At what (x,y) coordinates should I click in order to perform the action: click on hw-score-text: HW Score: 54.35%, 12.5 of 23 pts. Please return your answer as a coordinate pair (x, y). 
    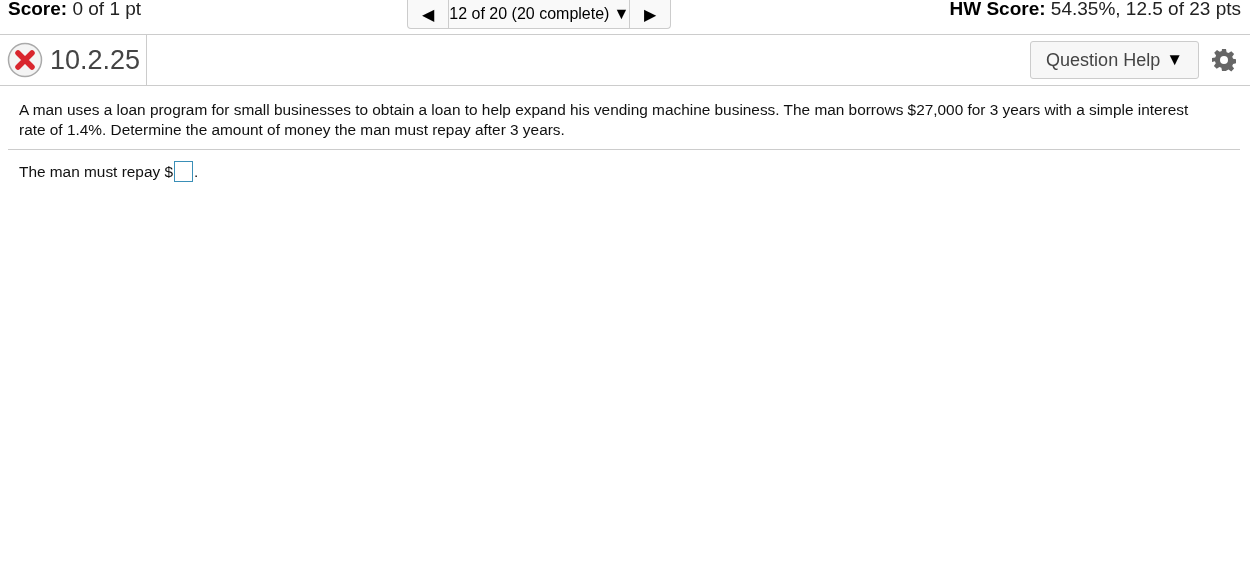
    Looking at the image, I should click on (1095, 9).